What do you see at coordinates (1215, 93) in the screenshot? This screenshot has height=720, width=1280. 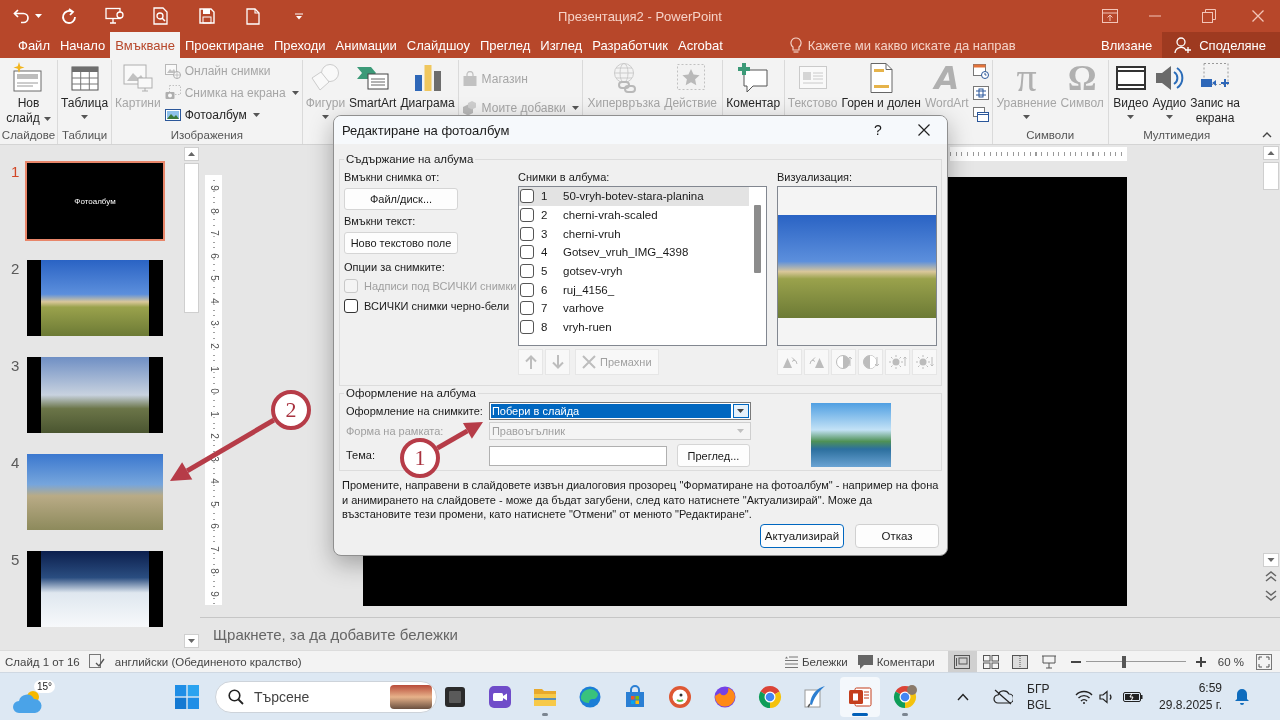 I see `ribbon-button: Запис на екрана` at bounding box center [1215, 93].